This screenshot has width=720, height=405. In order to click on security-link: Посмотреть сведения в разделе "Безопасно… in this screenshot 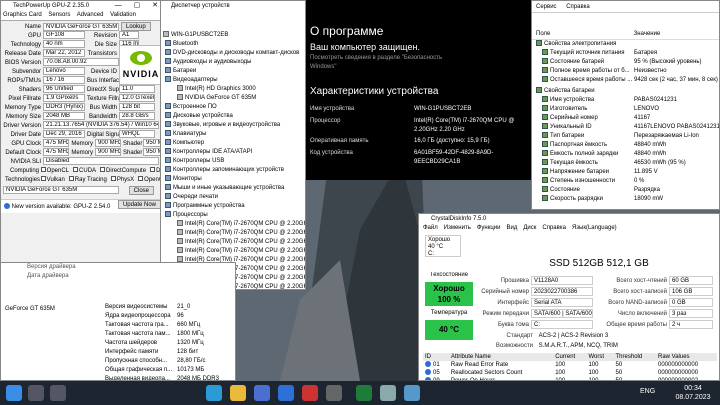, I will do `click(385, 63)`.